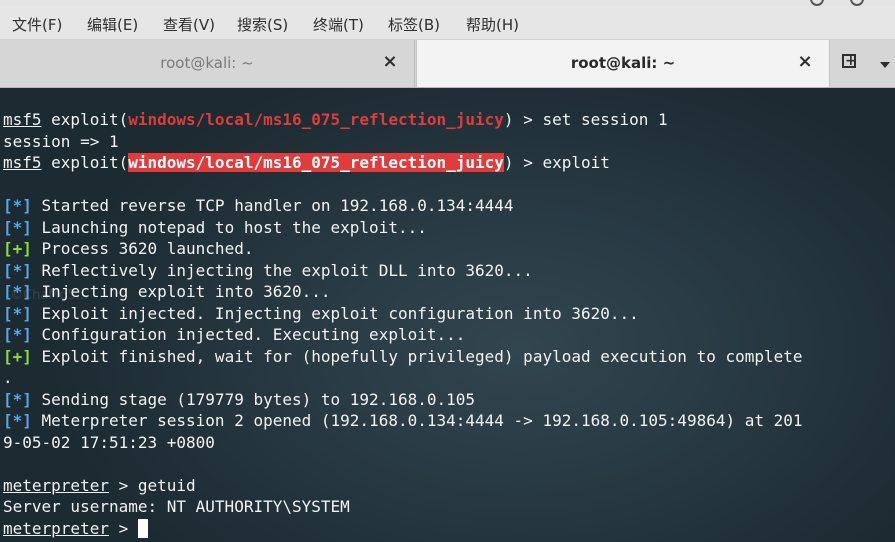 The width and height of the screenshot is (895, 542). Describe the element at coordinates (112, 24) in the screenshot. I see `menu-edit: 编辑(E)` at that location.